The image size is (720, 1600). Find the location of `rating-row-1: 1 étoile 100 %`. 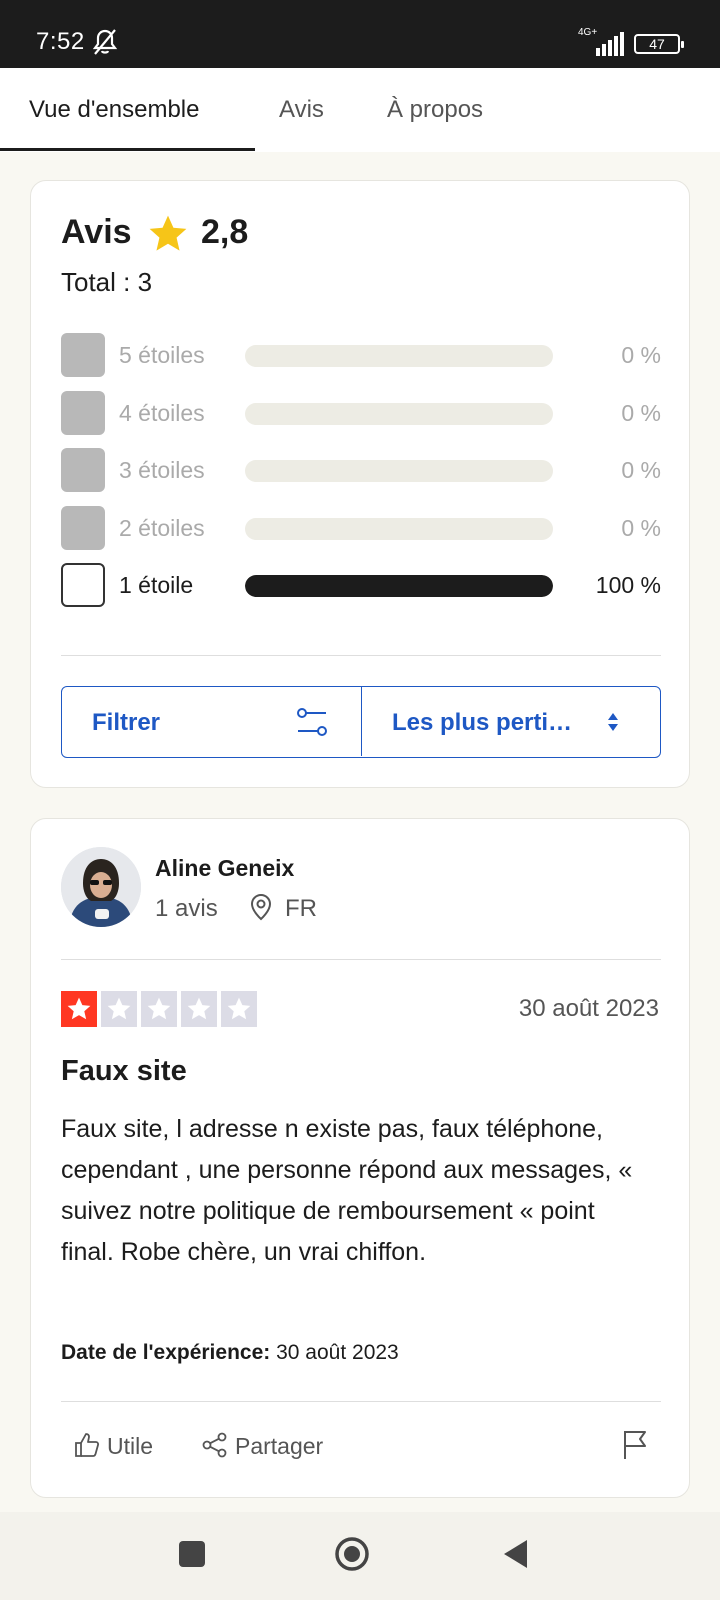

rating-row-1: 1 étoile 100 % is located at coordinates (361, 585).